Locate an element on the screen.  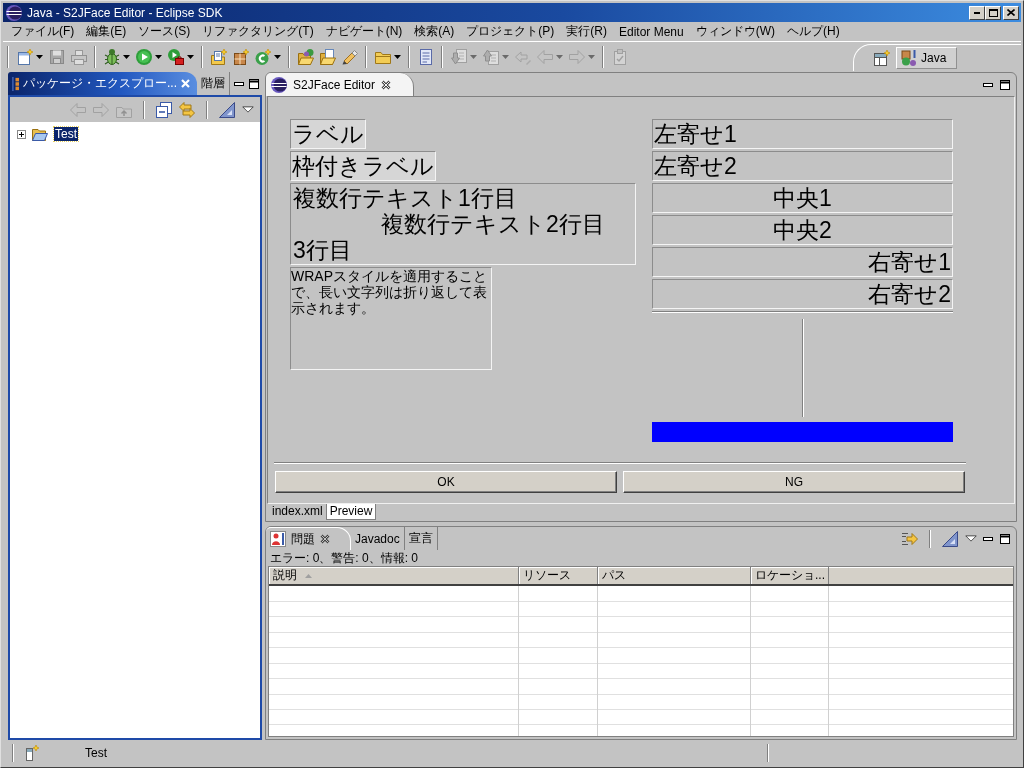
column-header: リソース is located at coordinates (558, 575).